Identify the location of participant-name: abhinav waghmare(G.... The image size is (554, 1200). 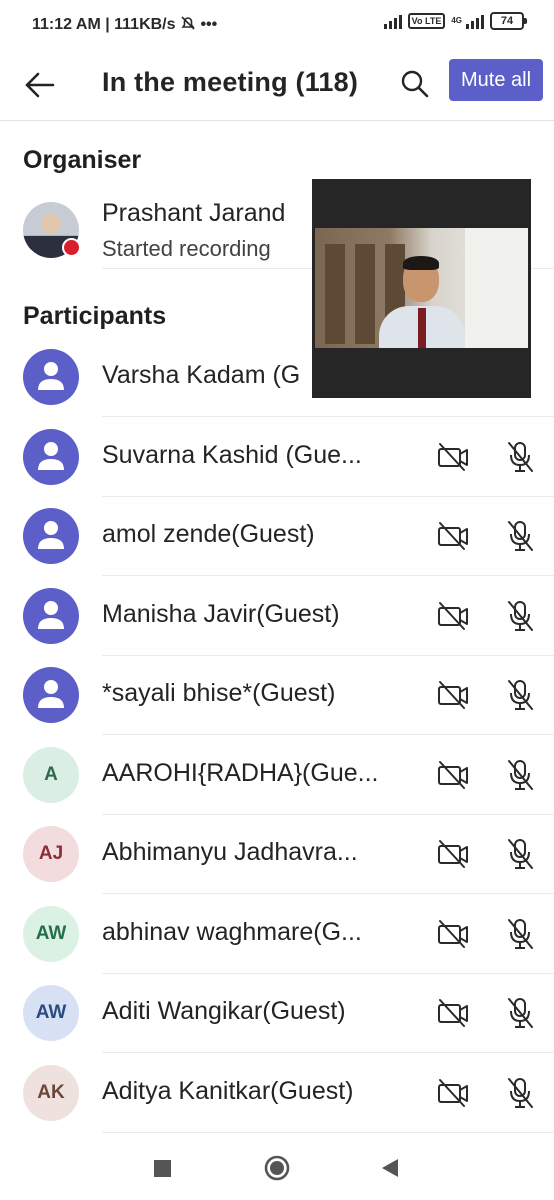
(232, 932).